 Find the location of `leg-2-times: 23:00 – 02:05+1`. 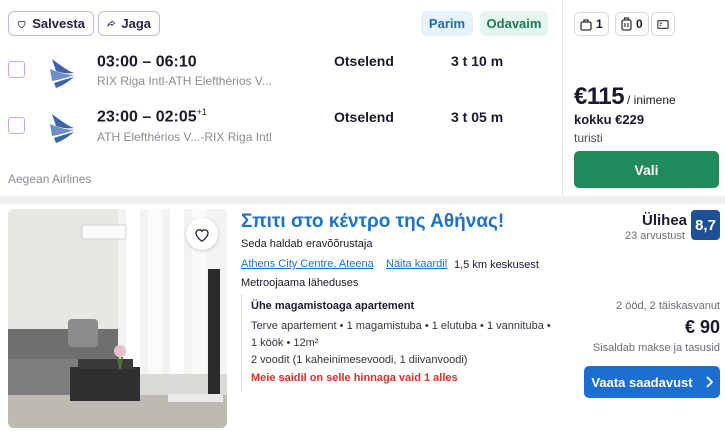

leg-2-times: 23:00 – 02:05+1 is located at coordinates (152, 116).